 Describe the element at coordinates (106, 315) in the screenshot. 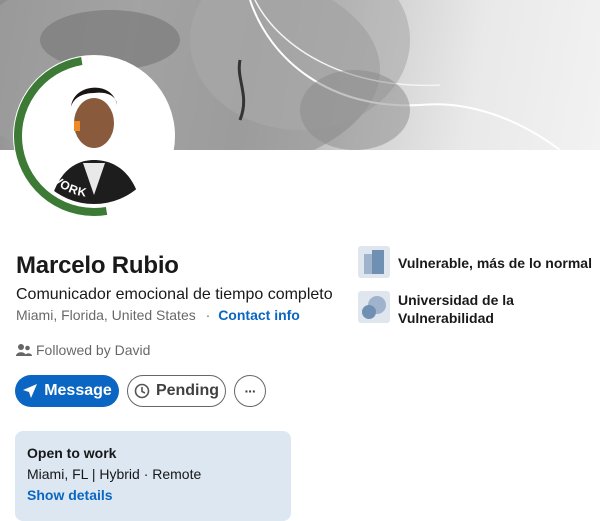

I see `profile-location: Miami, Florida, United States` at that location.